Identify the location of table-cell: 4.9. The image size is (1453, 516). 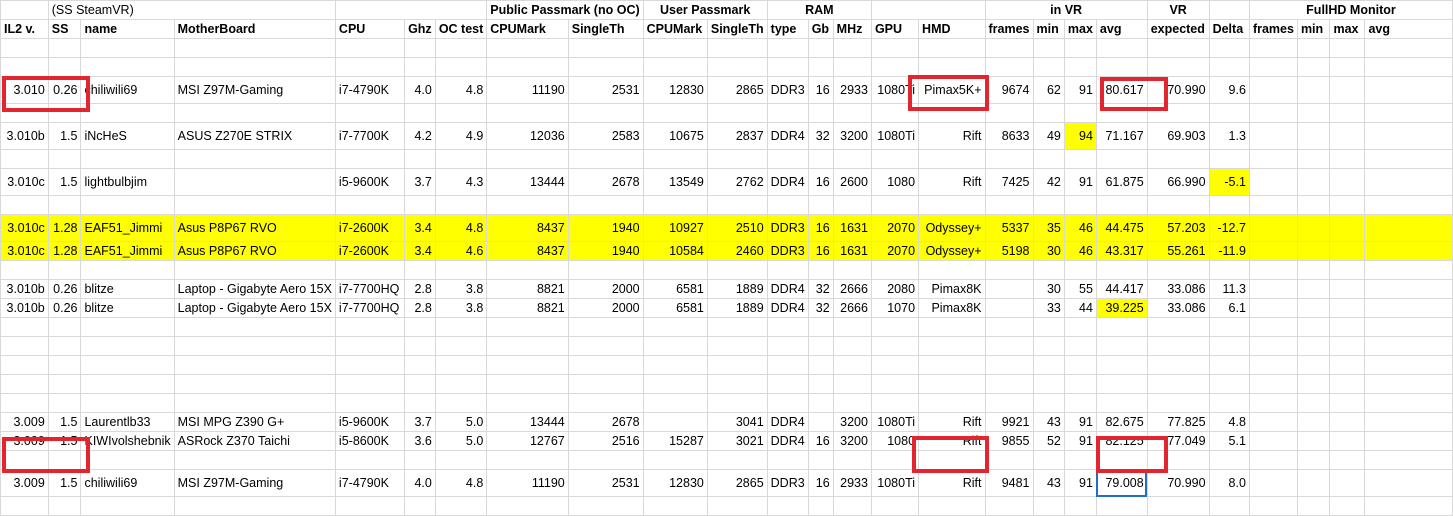
(461, 136).